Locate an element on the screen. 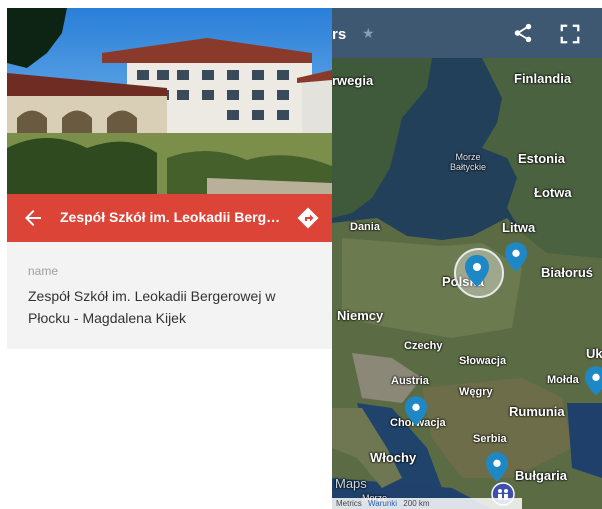  scale-terms-link: Warunki is located at coordinates (382, 503).